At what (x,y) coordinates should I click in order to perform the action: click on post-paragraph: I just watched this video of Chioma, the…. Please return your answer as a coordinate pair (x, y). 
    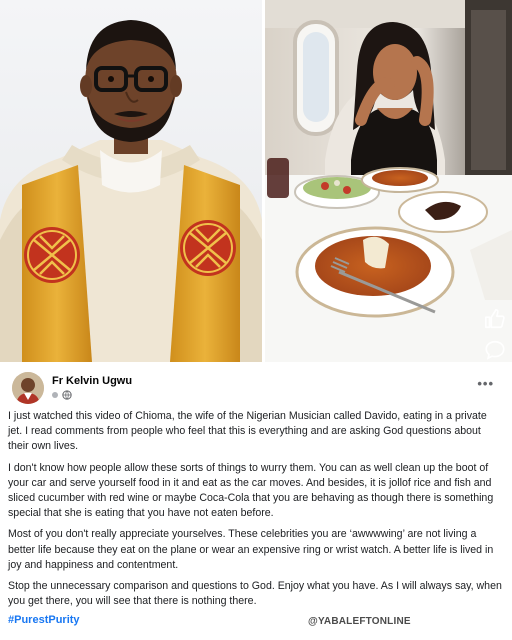
    Looking at the image, I should click on (247, 431).